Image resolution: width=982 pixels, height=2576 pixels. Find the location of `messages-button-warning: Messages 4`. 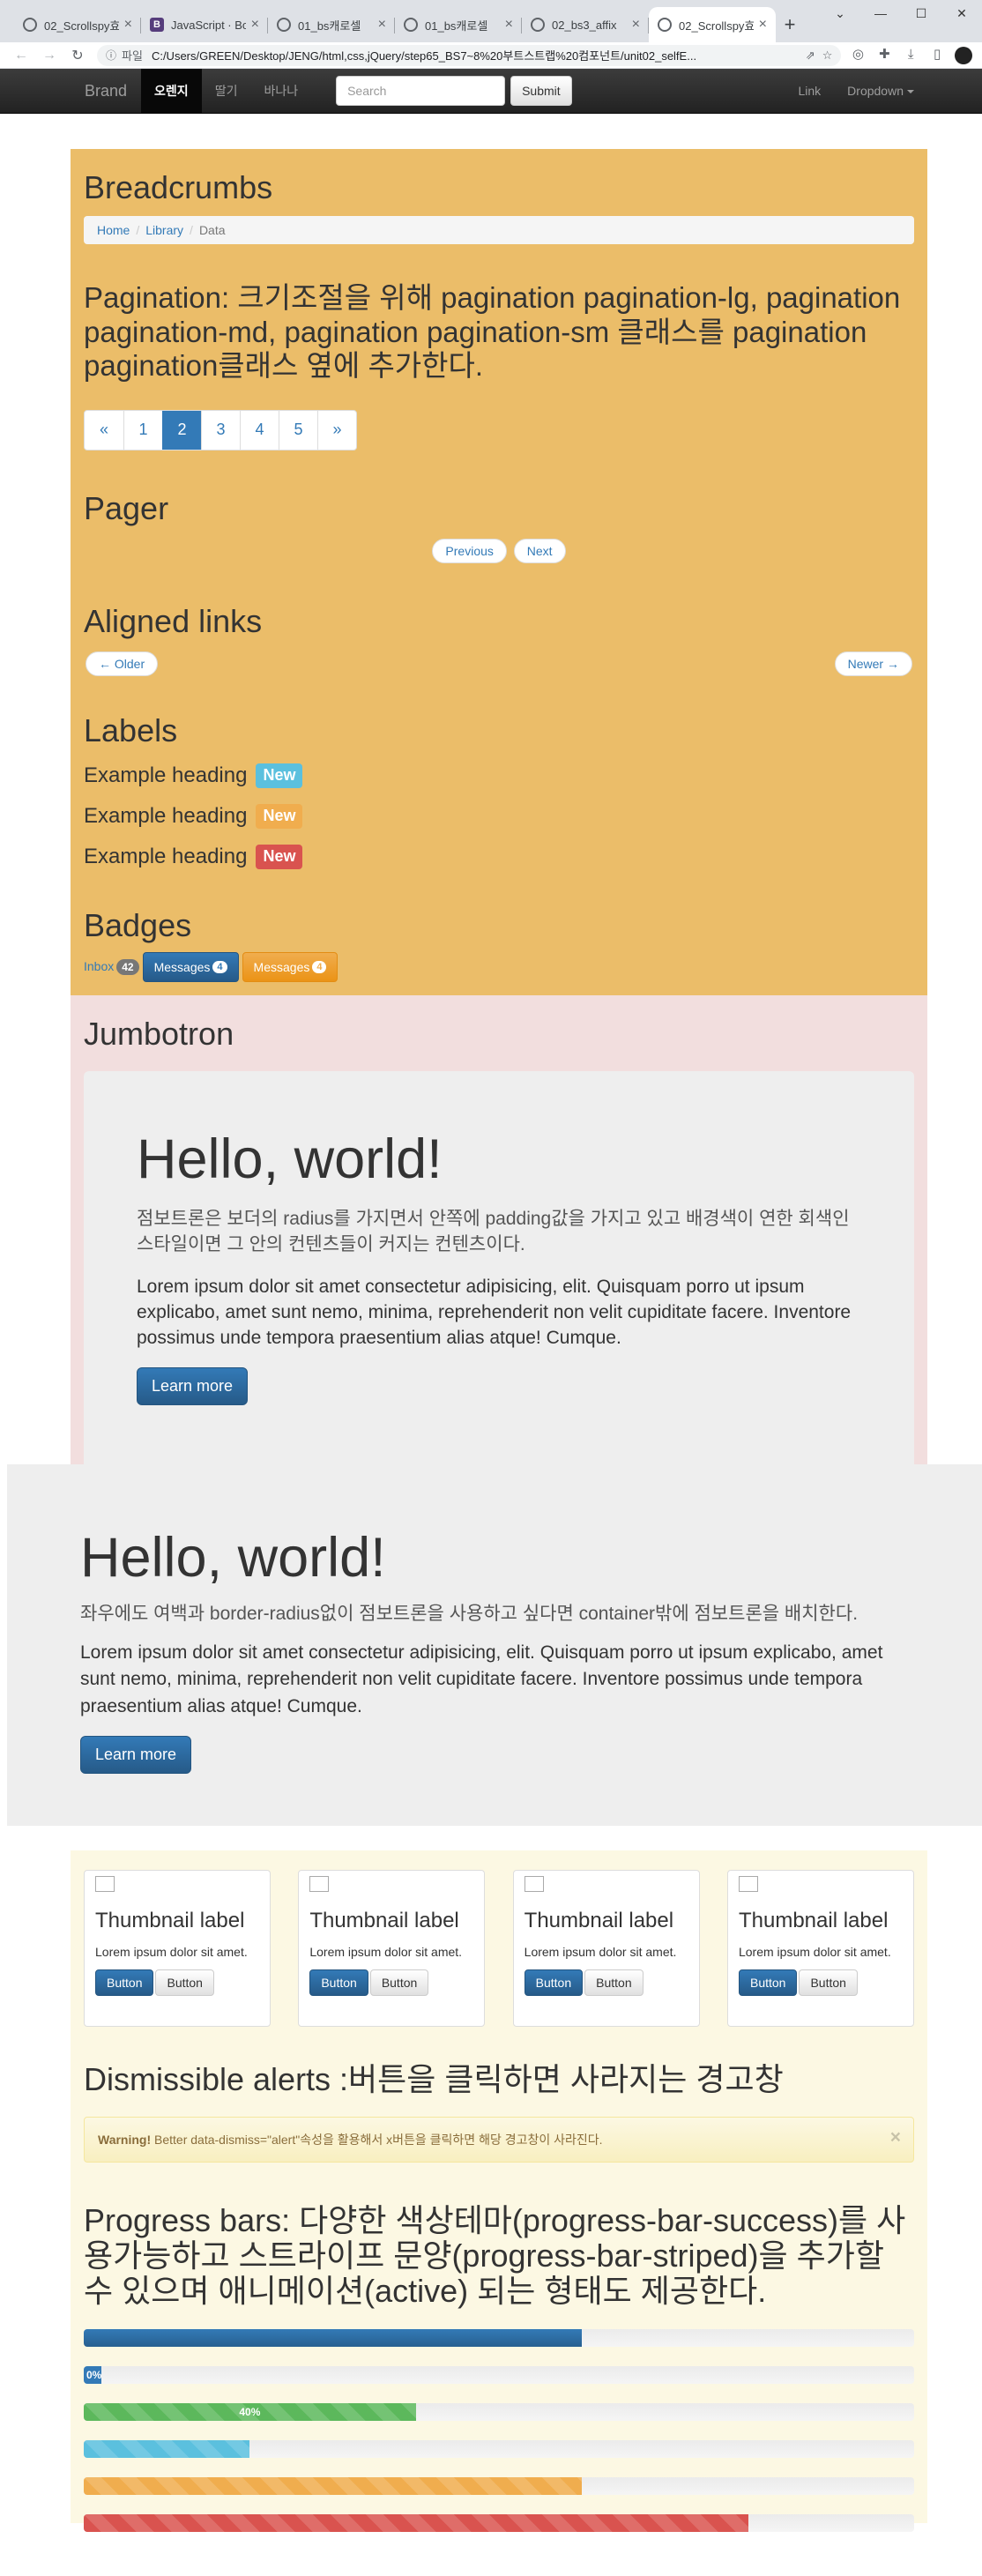

messages-button-warning: Messages 4 is located at coordinates (290, 967).